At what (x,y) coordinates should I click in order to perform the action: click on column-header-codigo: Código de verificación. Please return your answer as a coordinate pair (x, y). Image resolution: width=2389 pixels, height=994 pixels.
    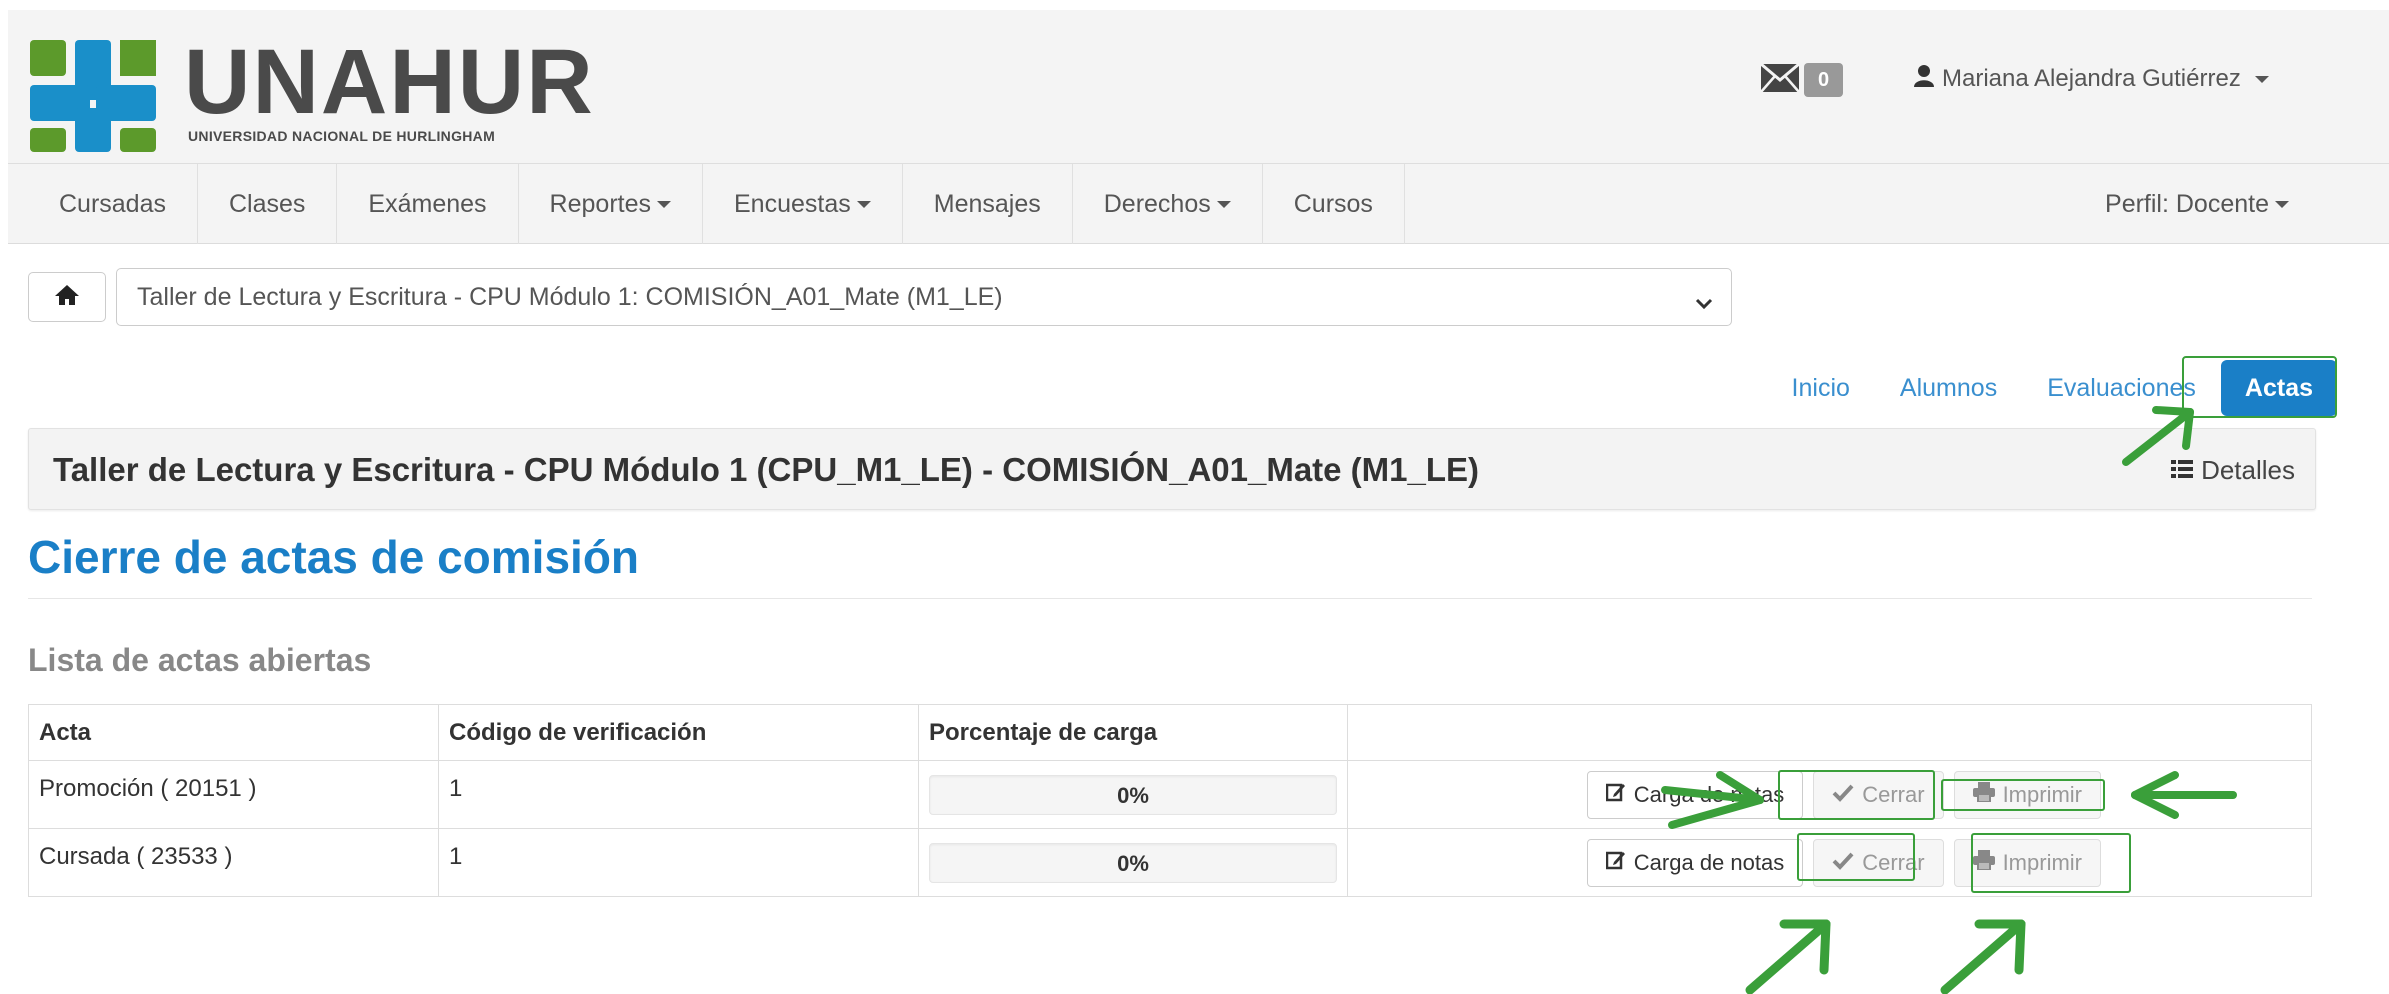
    Looking at the image, I should click on (678, 732).